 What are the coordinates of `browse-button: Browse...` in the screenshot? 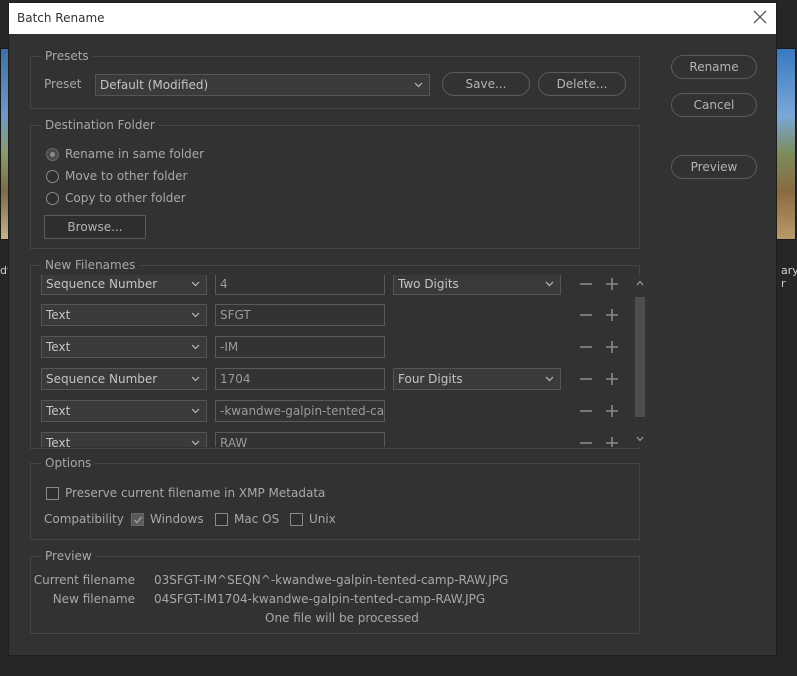 It's located at (95, 227).